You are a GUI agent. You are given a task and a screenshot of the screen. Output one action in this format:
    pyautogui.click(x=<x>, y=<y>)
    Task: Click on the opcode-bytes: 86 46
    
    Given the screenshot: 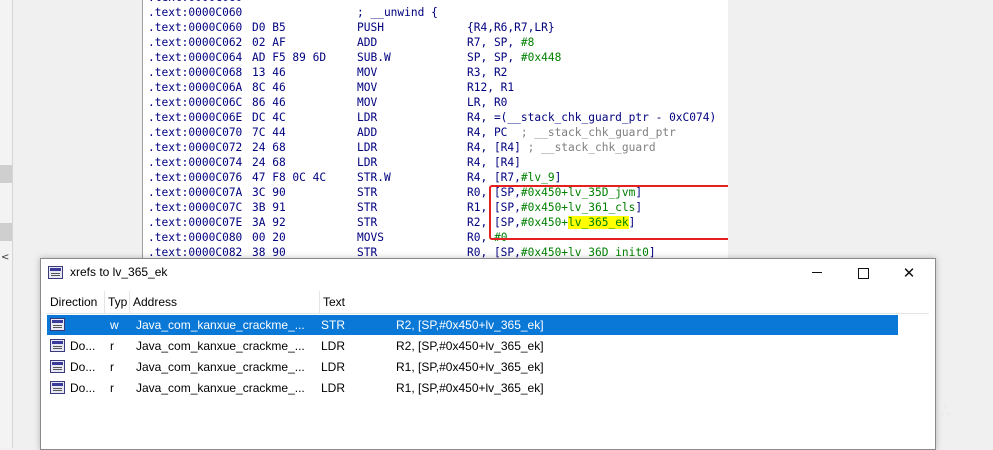 What is the action you would take?
    pyautogui.click(x=269, y=102)
    